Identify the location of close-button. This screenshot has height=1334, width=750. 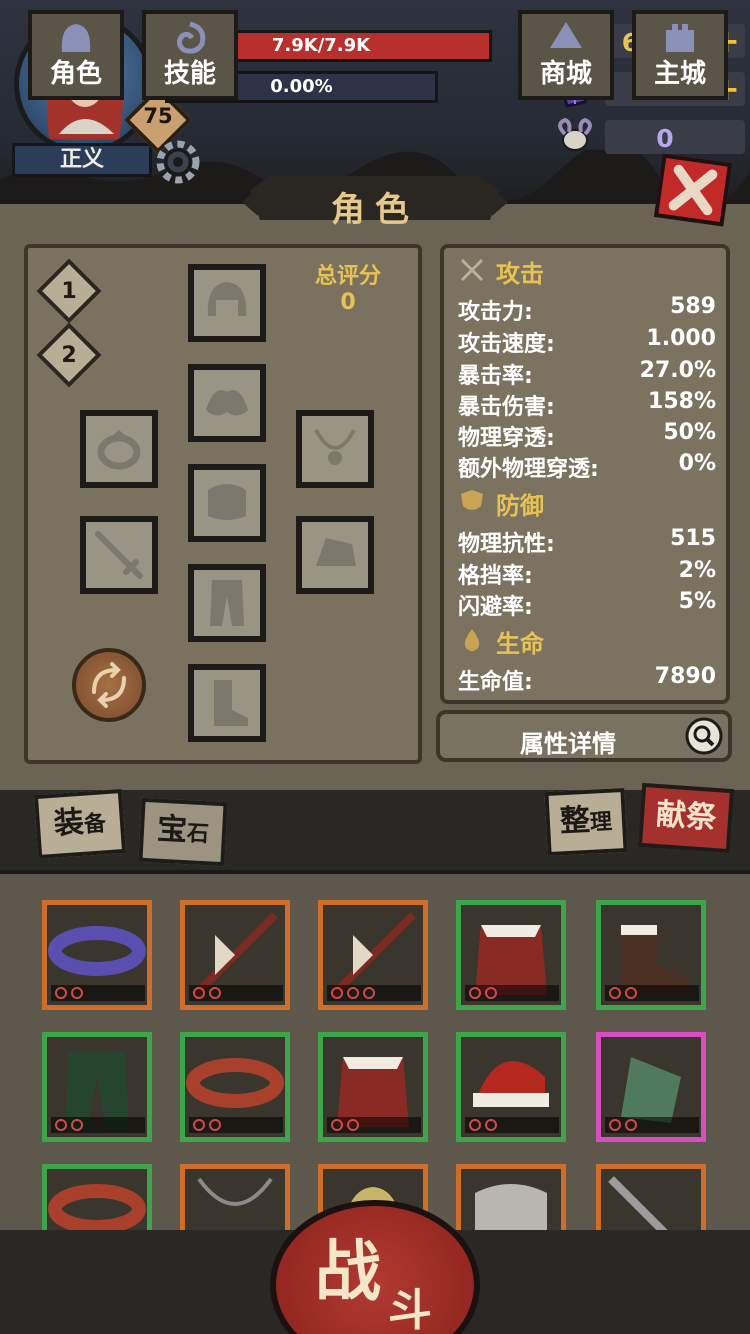
(693, 190).